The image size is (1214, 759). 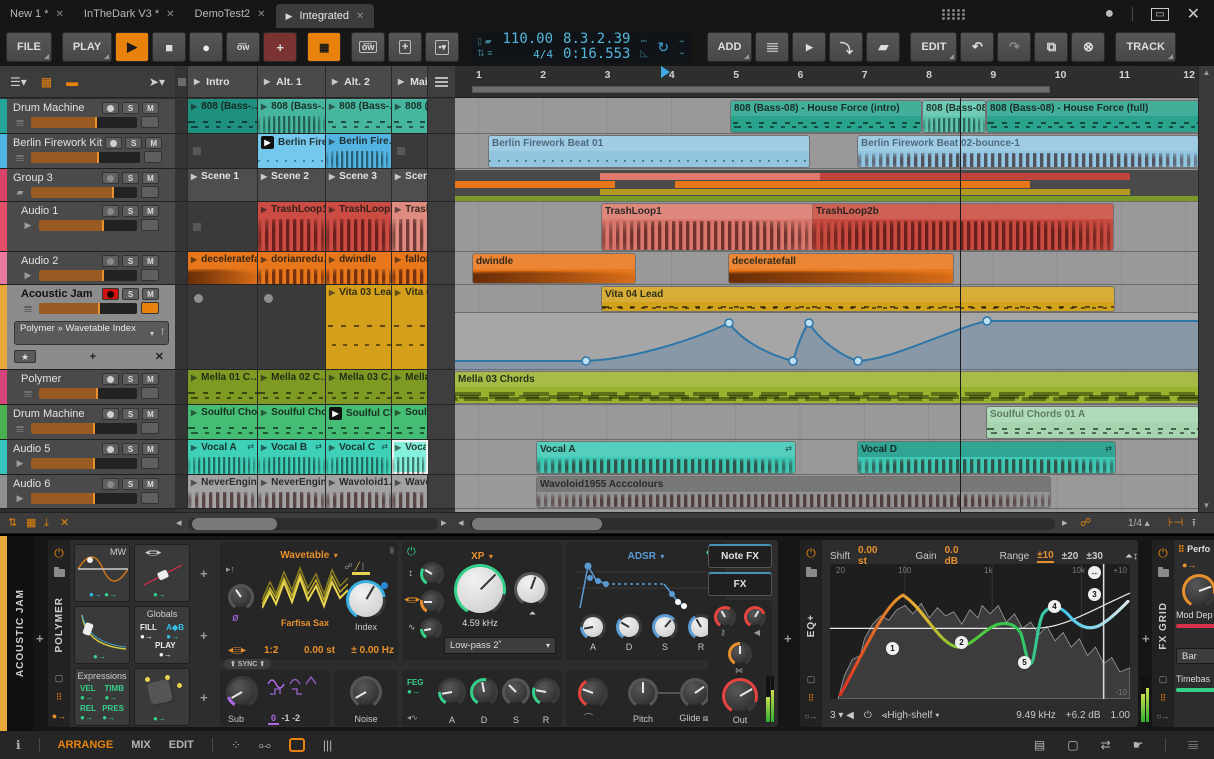 I want to click on clip-grid-icon: ▦, so click(x=31, y=523).